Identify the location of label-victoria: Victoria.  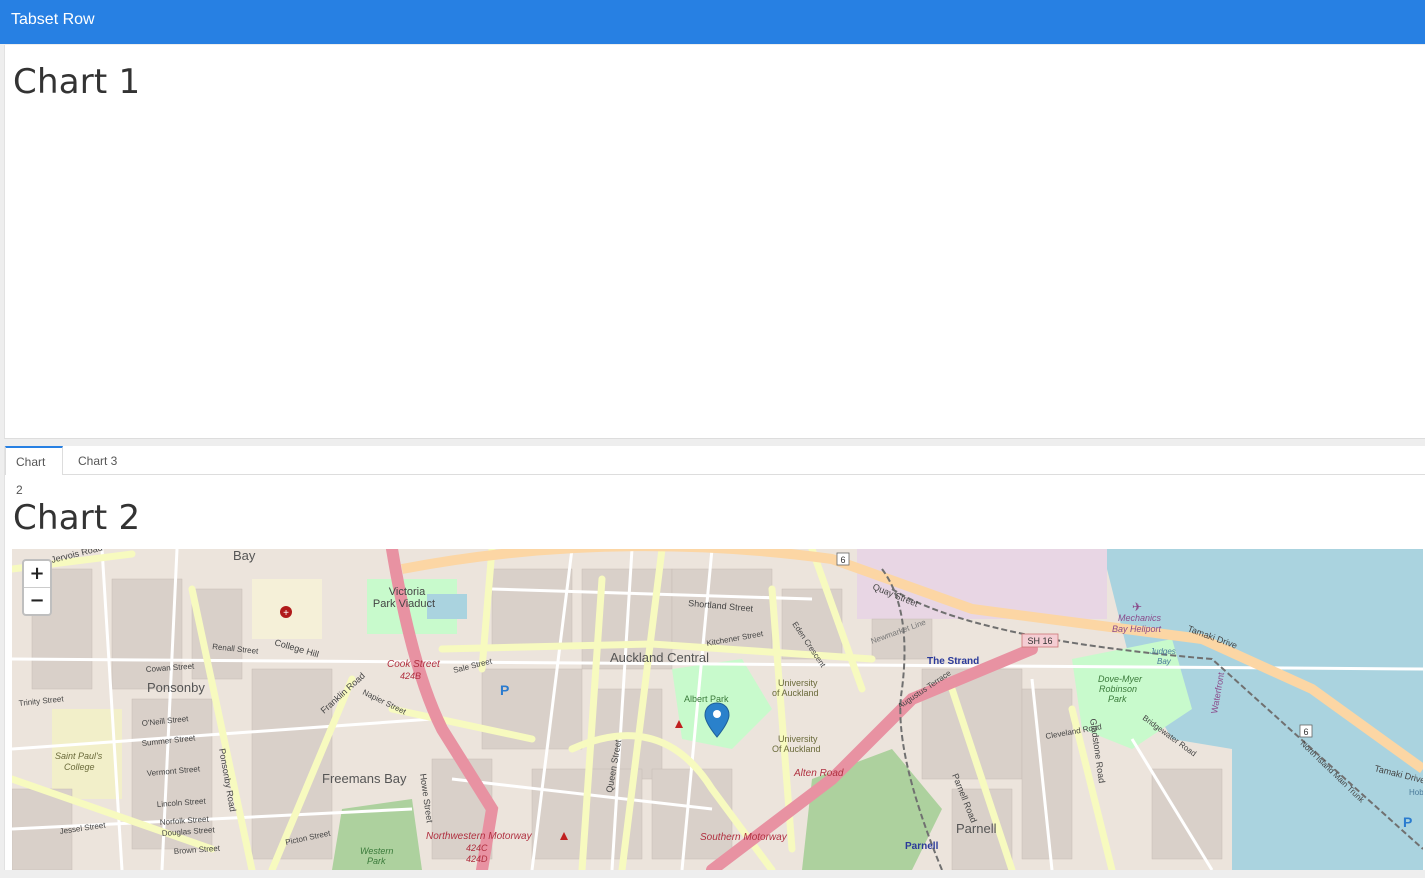
(407, 592).